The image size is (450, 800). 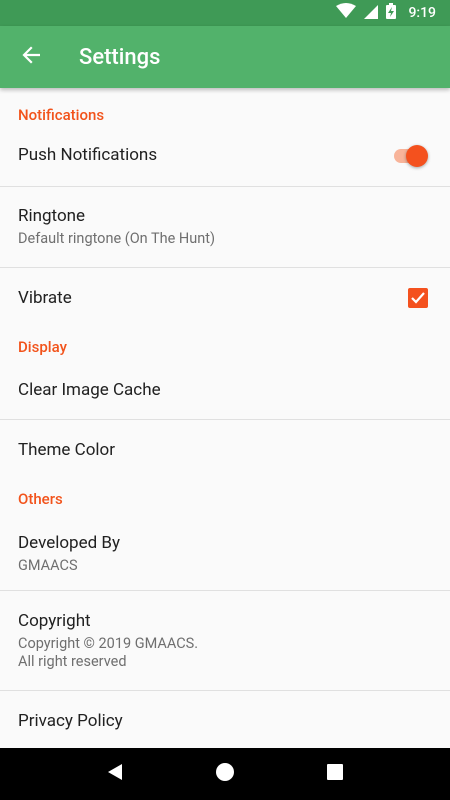 What do you see at coordinates (225, 298) in the screenshot?
I see `pref-vibrate: Vibrate` at bounding box center [225, 298].